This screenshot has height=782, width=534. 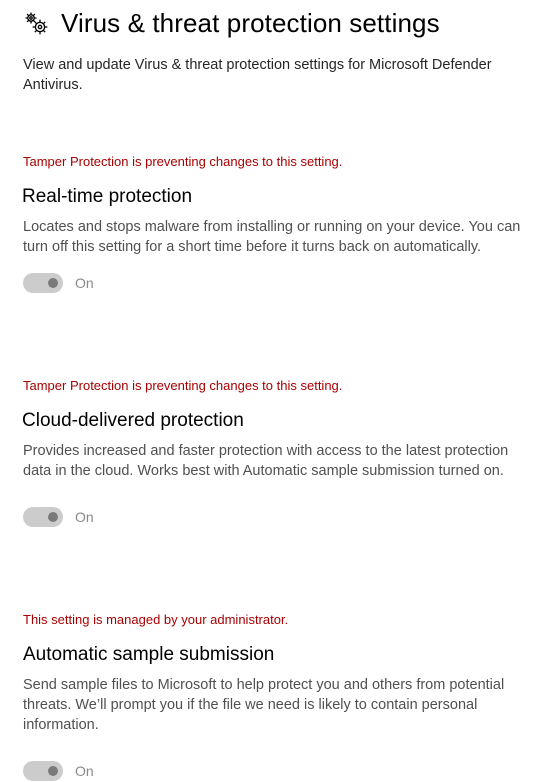 I want to click on page-title: Virus & threat protection settings, so click(x=250, y=23).